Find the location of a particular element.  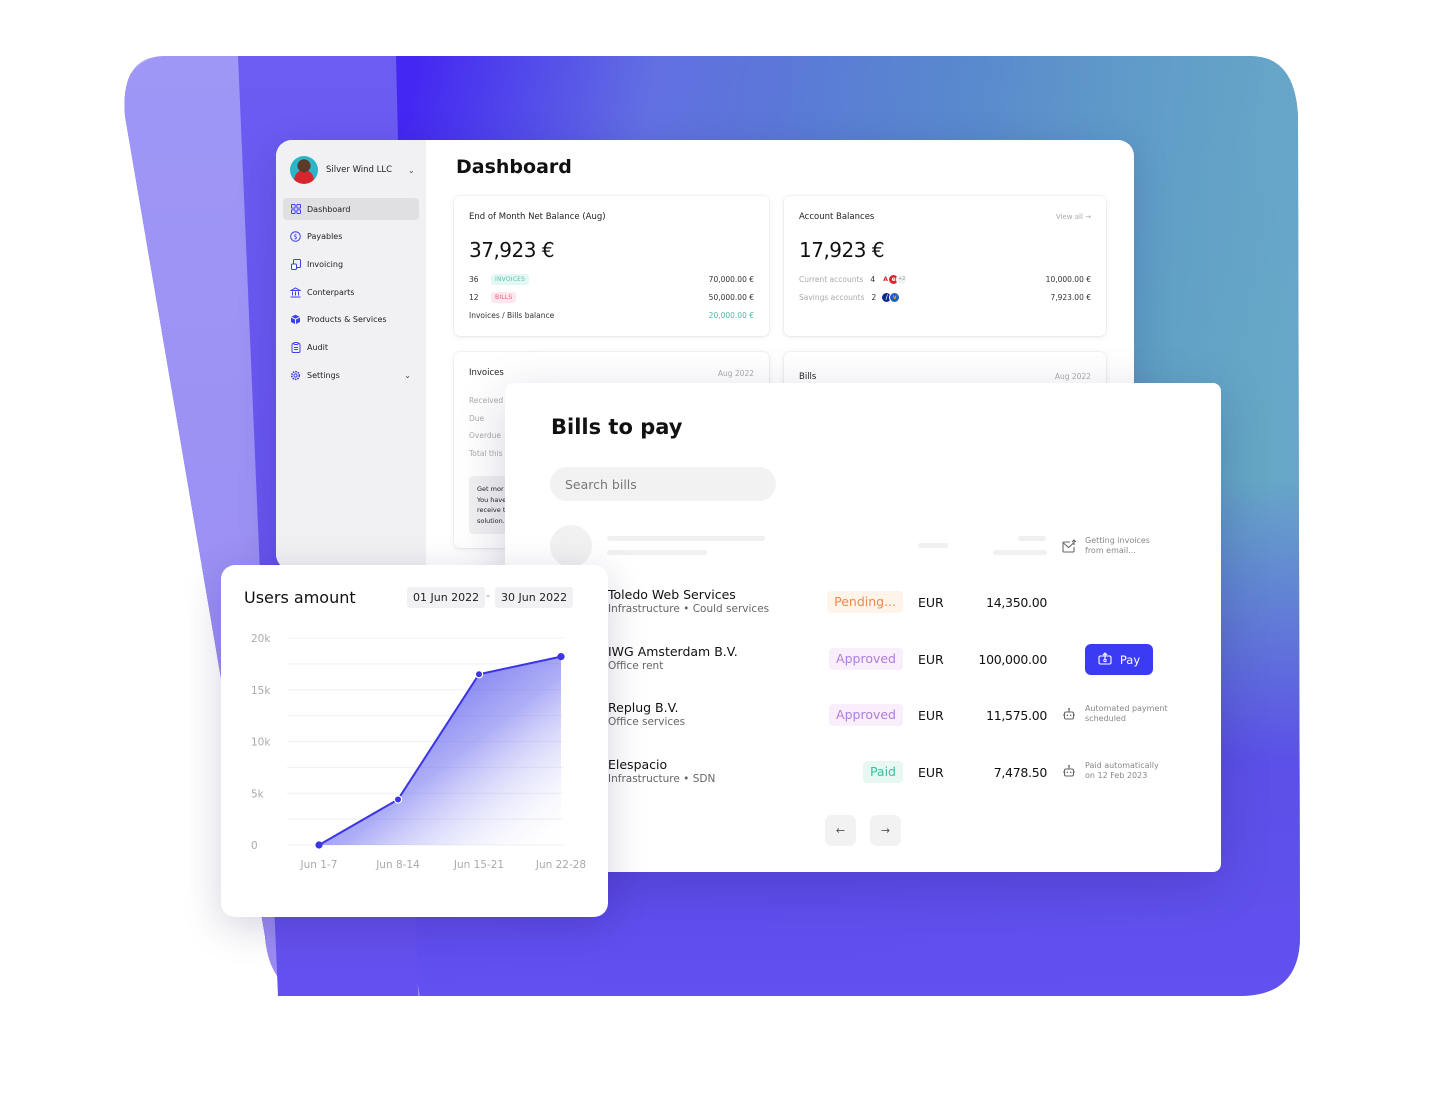

robot-icon is located at coordinates (1069, 771).